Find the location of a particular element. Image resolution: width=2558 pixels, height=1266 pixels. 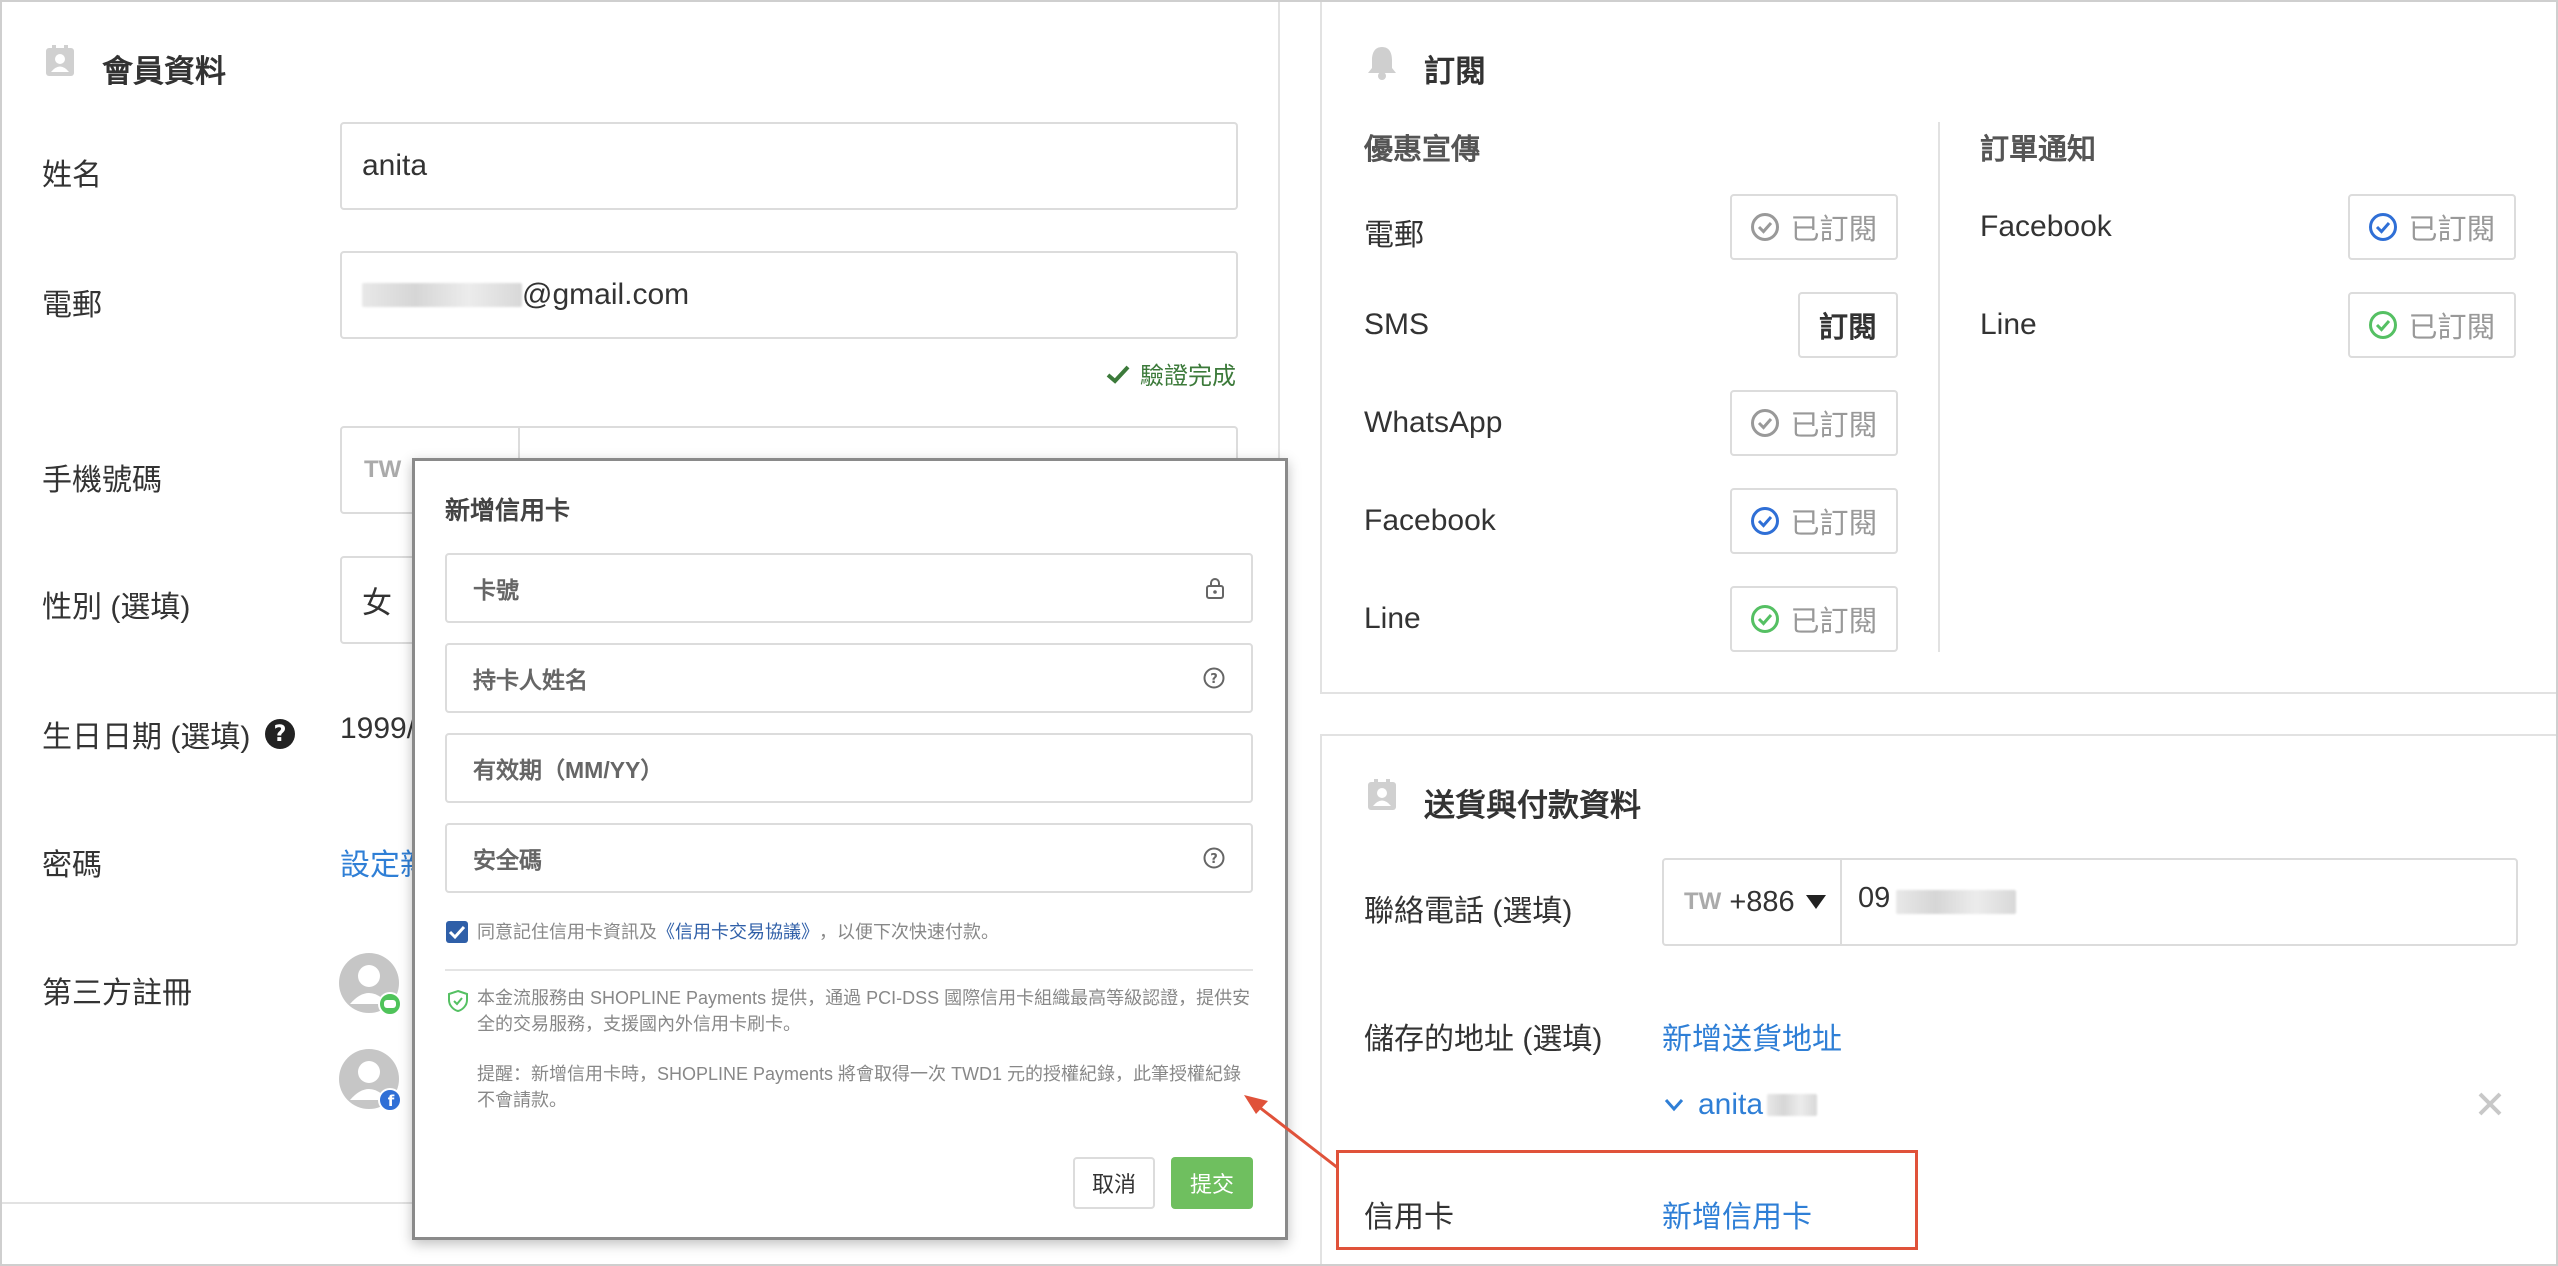

promo-line-subscribe-button: 已訂閱 is located at coordinates (1814, 619).